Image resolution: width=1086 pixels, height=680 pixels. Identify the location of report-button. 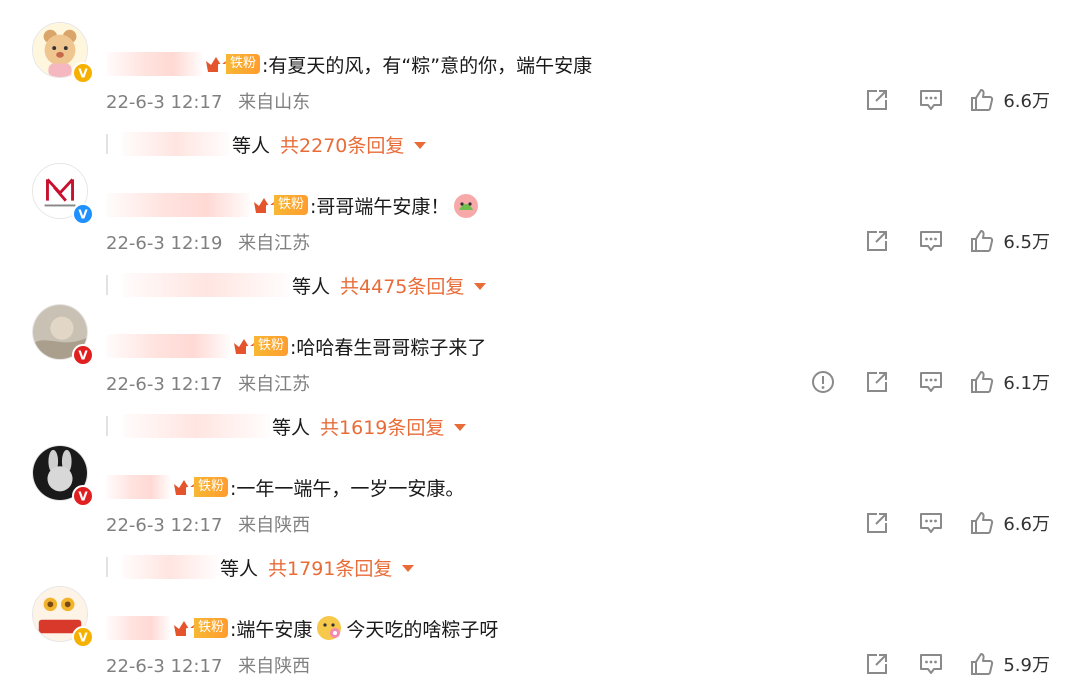
(823, 382).